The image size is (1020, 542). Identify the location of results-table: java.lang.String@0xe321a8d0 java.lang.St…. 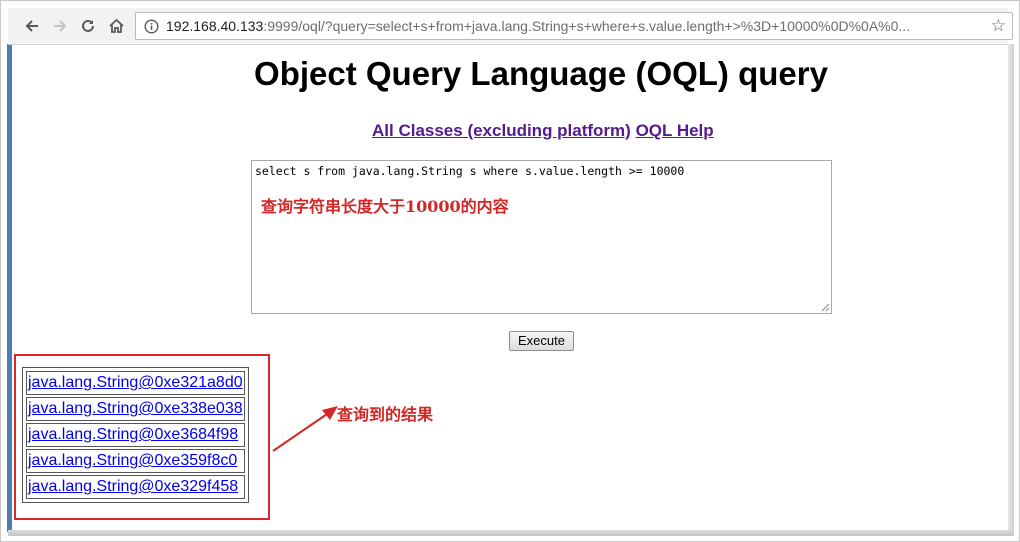
(135, 435).